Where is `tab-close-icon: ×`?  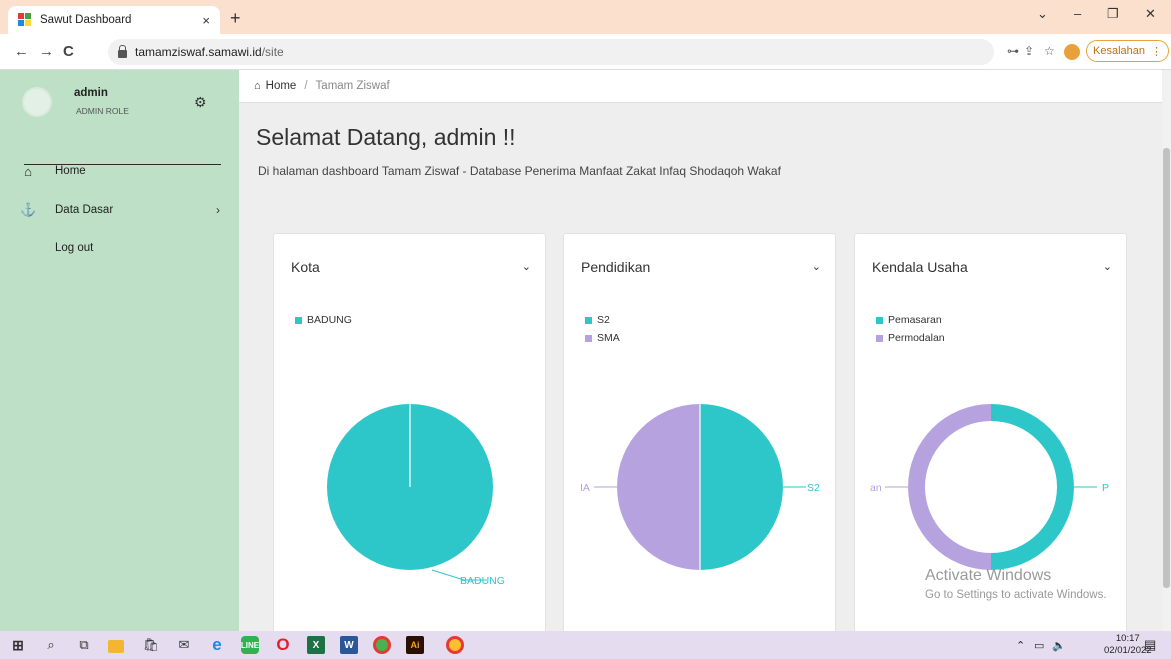 tab-close-icon: × is located at coordinates (206, 20).